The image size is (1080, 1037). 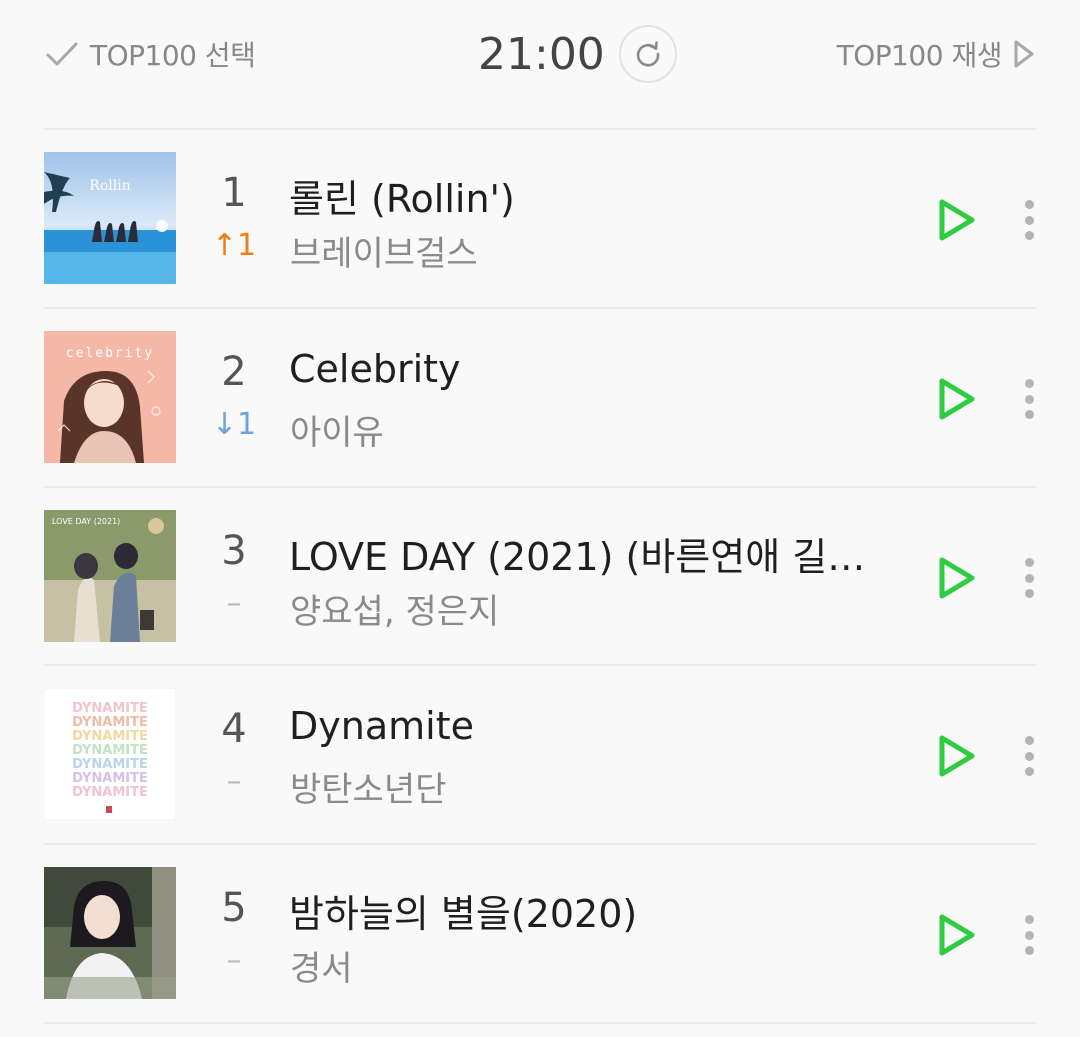 I want to click on chart-time-group: 21:00, so click(x=577, y=54).